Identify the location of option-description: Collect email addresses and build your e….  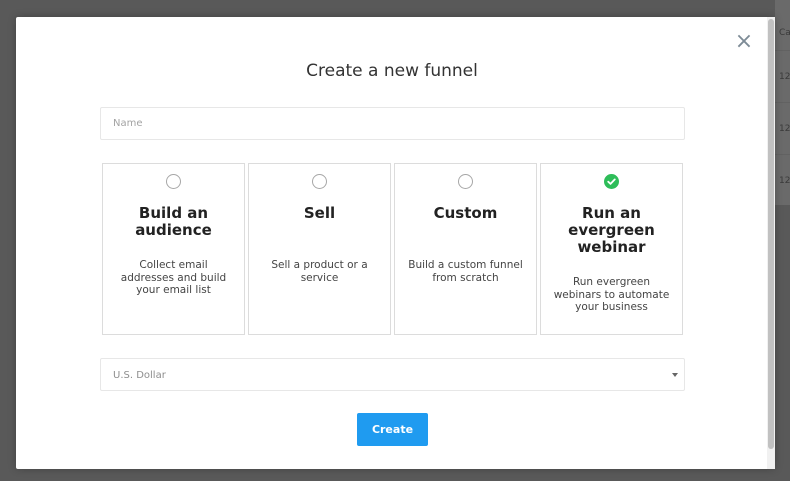
(173, 278).